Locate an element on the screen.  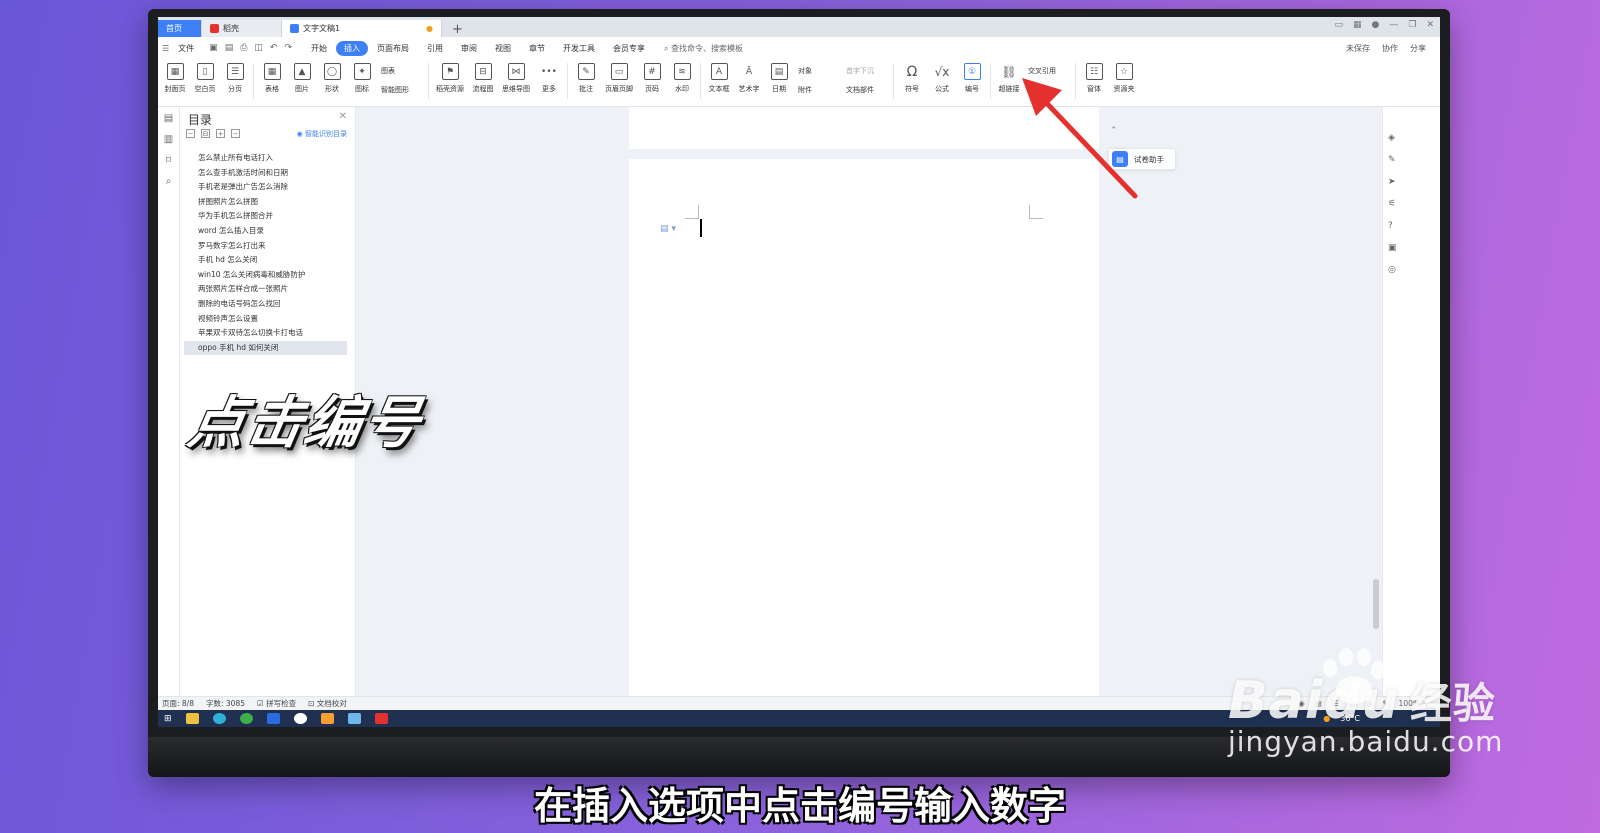
list-item: win10 怎么关闭病毒和威胁防护 is located at coordinates (265, 275).